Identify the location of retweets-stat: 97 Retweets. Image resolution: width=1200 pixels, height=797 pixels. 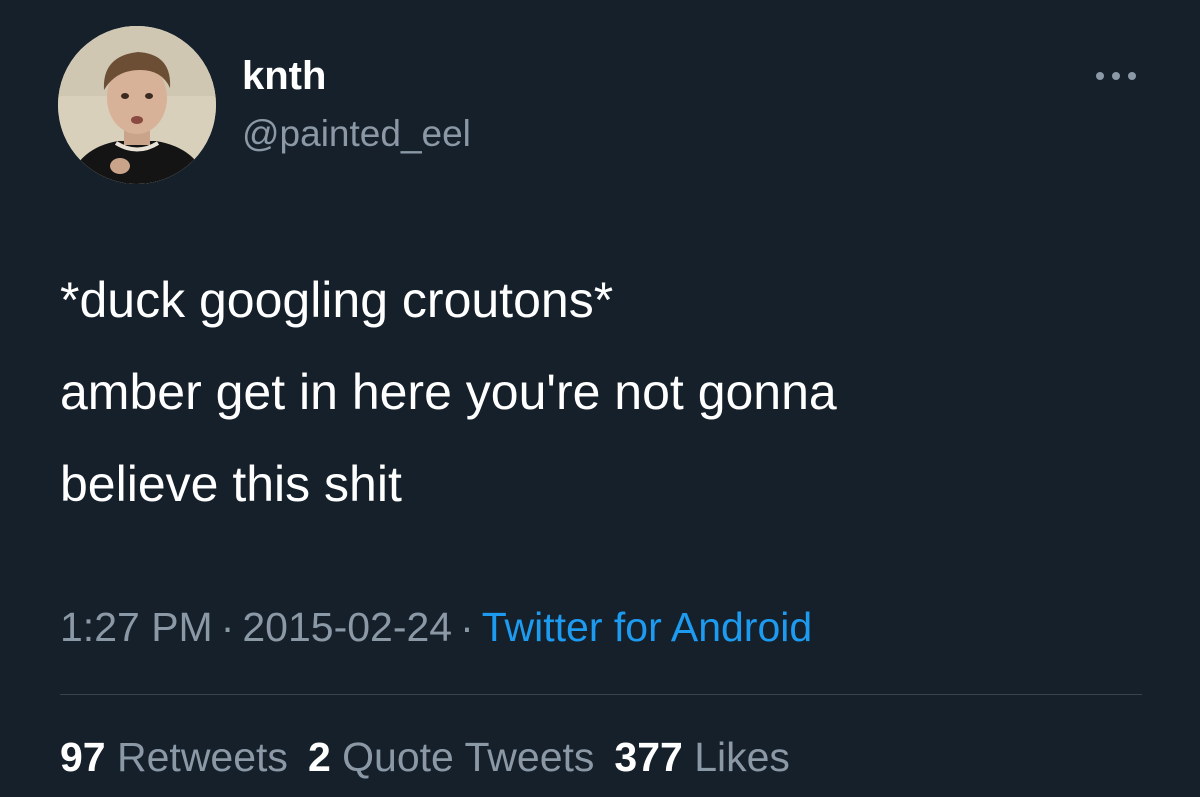
(174, 757).